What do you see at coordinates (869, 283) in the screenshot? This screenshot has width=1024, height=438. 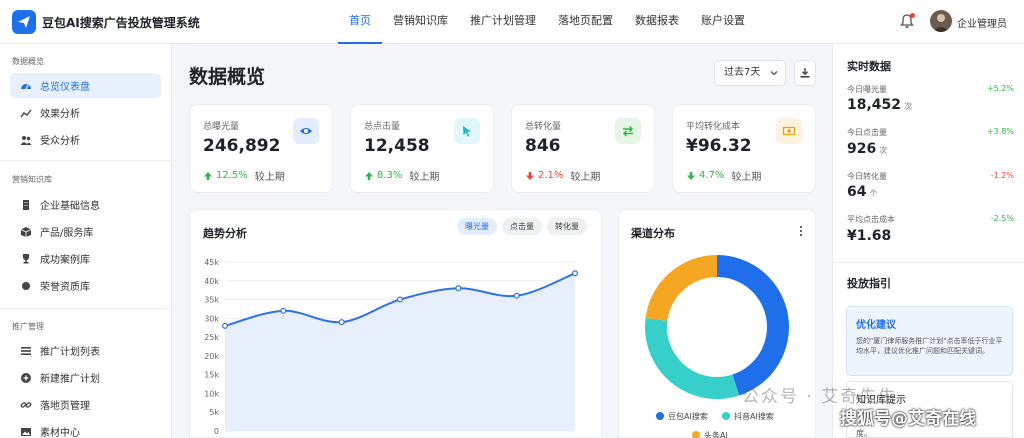 I see `guide-title: 投放指引` at bounding box center [869, 283].